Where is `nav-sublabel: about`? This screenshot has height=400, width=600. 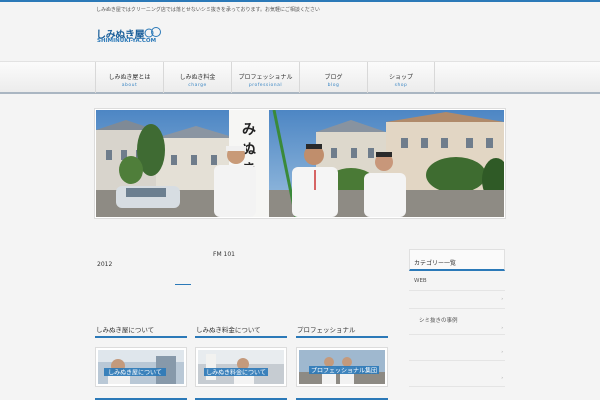
nav-sublabel: about is located at coordinates (129, 85).